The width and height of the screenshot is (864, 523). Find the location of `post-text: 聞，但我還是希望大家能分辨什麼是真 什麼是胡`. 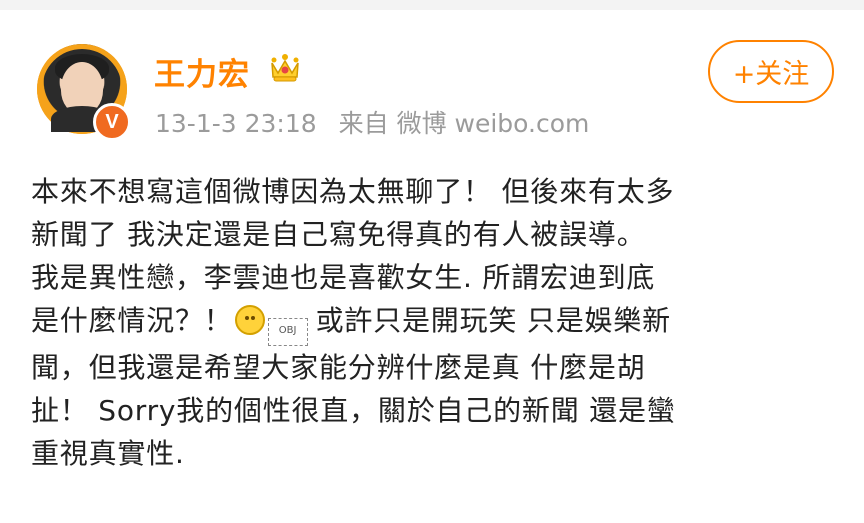

post-text: 聞，但我還是希望大家能分辨什麼是真 什麼是胡 is located at coordinates (338, 367).